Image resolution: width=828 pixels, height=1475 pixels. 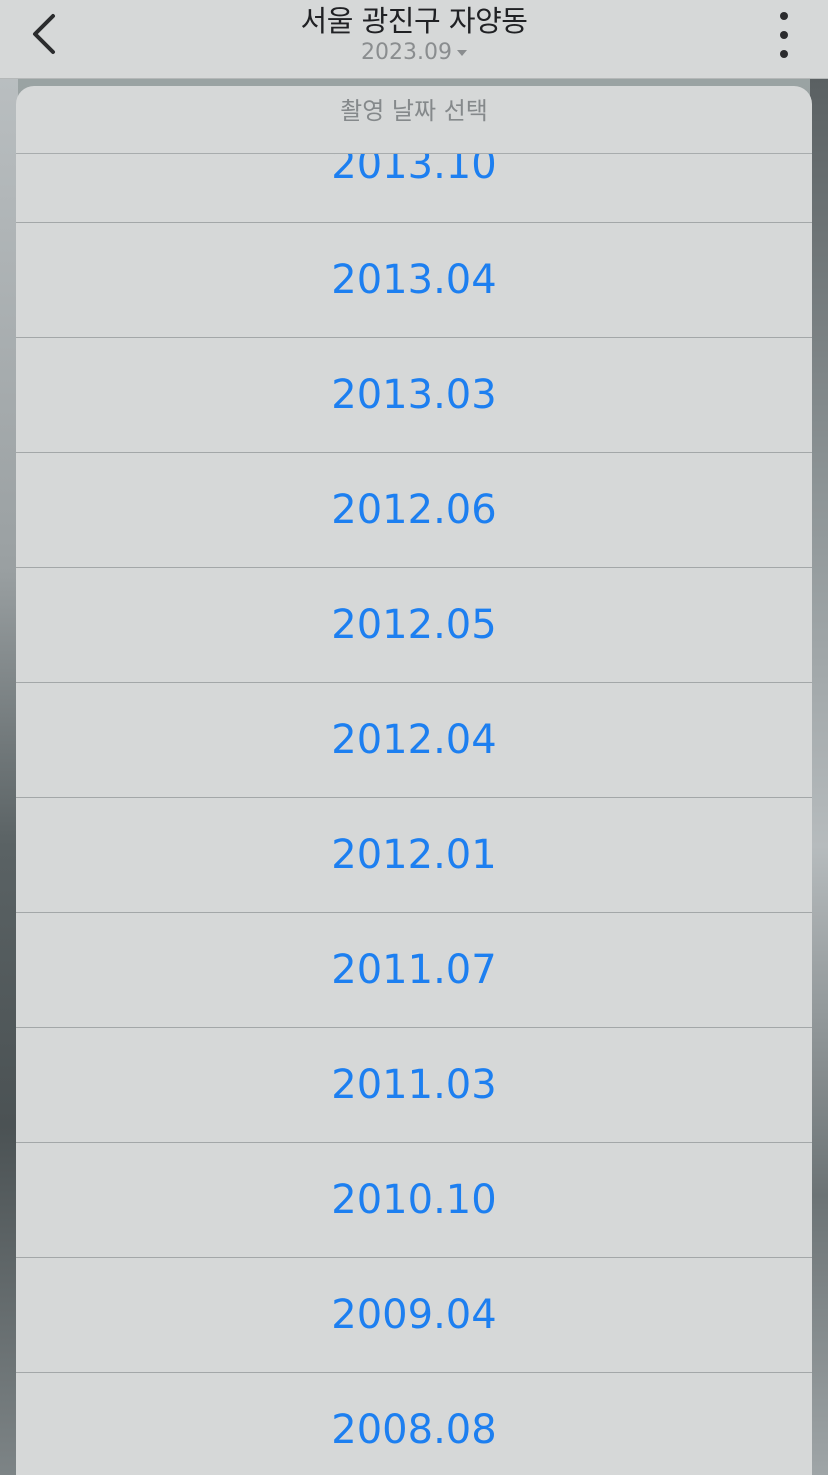 I want to click on date-option: 2012.01, so click(x=414, y=855).